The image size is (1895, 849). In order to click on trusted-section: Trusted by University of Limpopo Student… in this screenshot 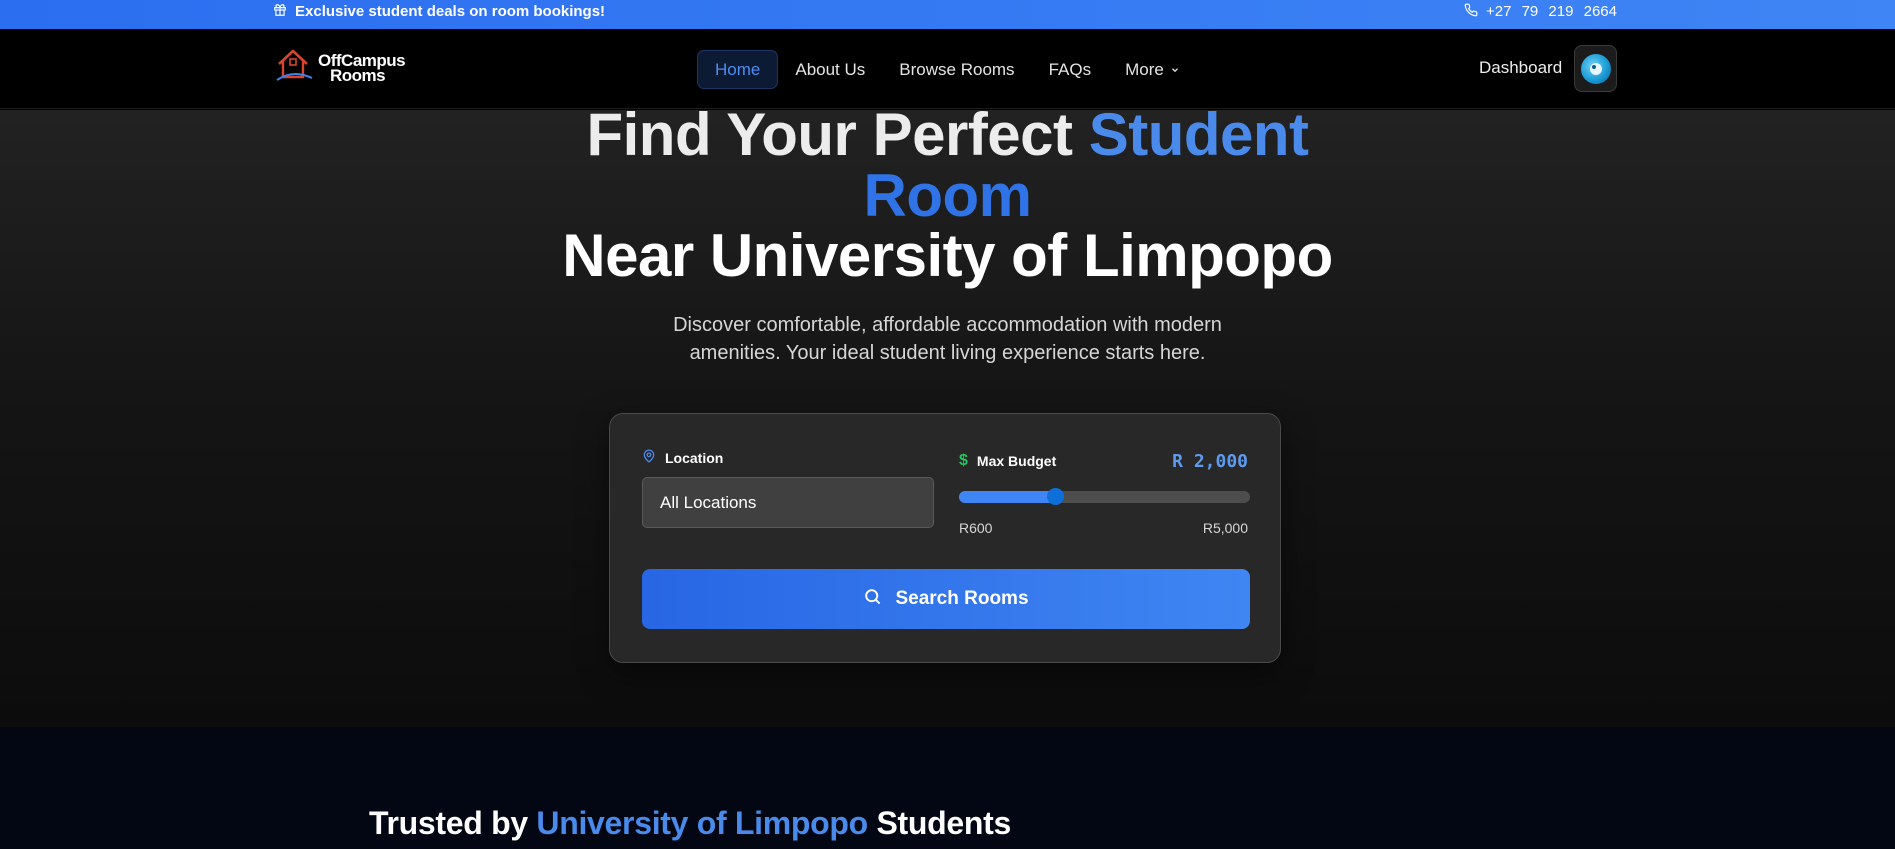, I will do `click(947, 788)`.